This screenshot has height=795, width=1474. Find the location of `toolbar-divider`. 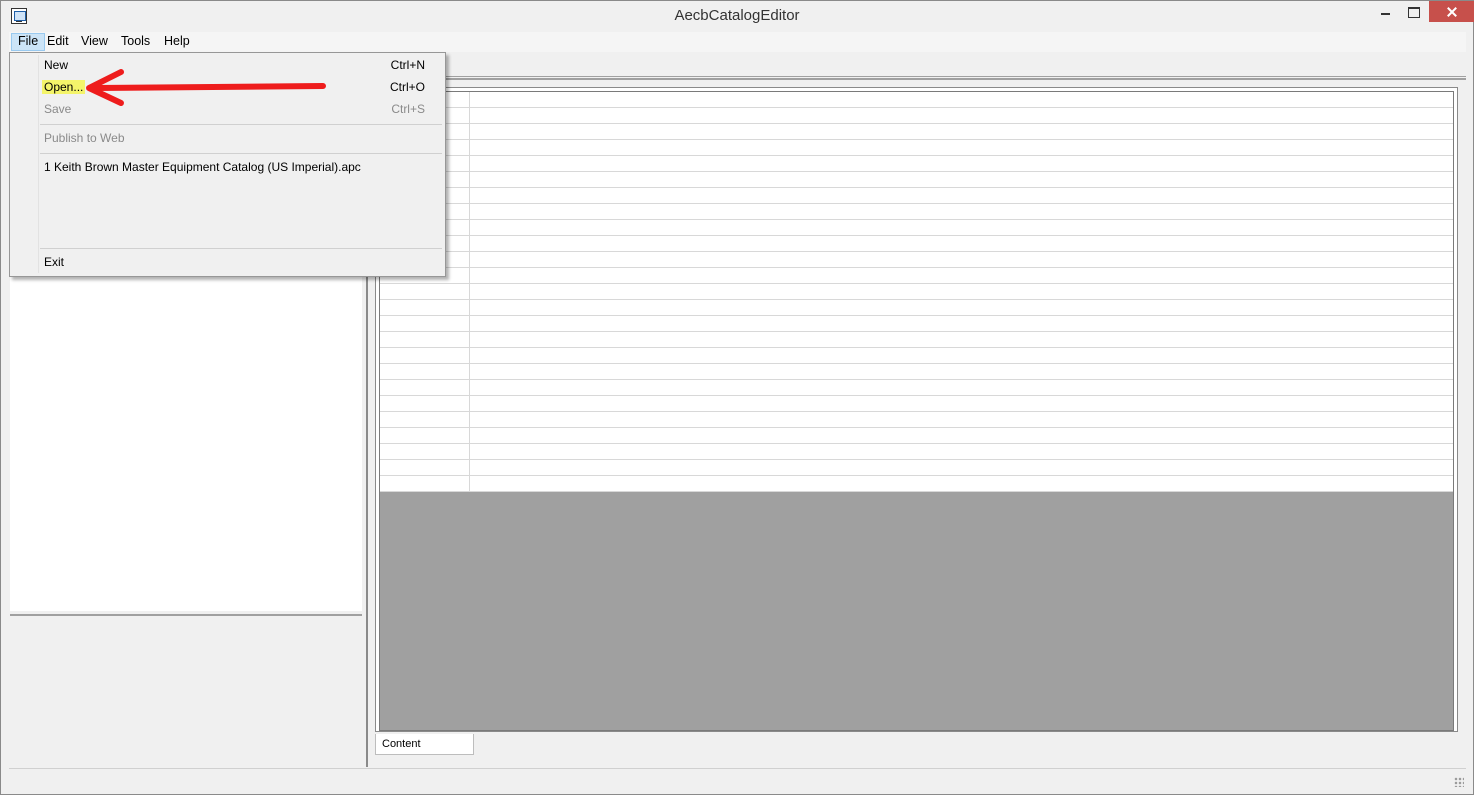

toolbar-divider is located at coordinates (955, 79).